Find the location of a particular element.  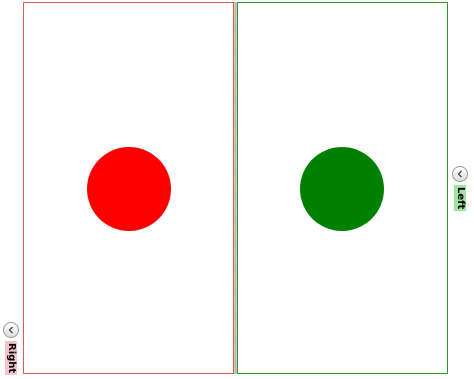

expand-left-panel-button is located at coordinates (460, 174).